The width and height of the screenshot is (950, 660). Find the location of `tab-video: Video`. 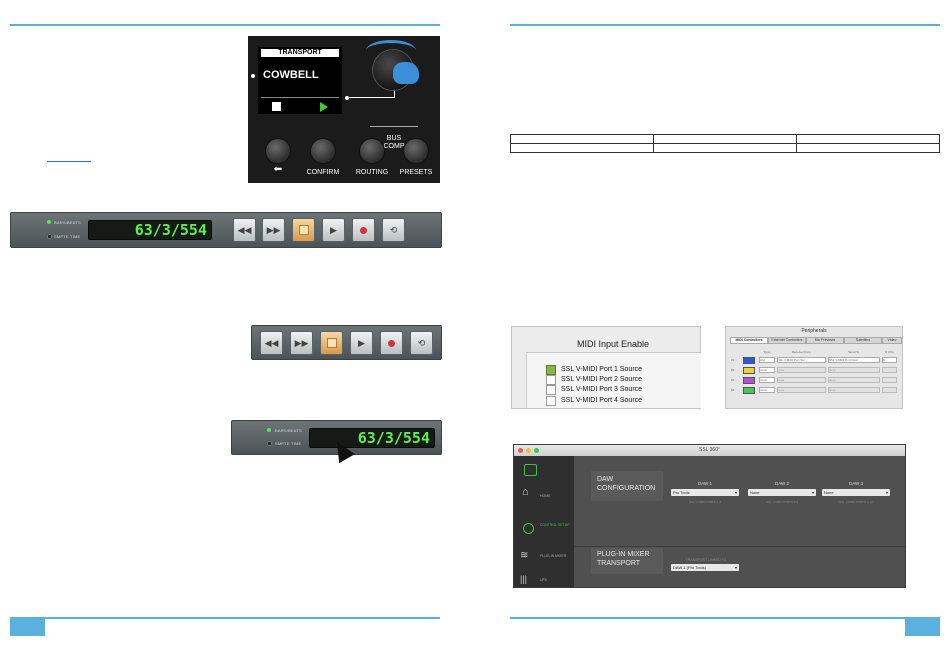

tab-video: Video is located at coordinates (892, 340).